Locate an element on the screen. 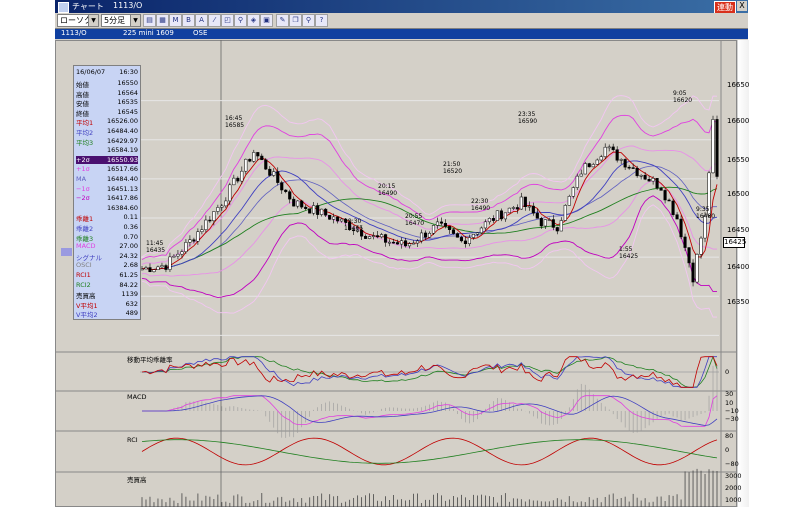  databox-key: MACD is located at coordinates (86, 246).